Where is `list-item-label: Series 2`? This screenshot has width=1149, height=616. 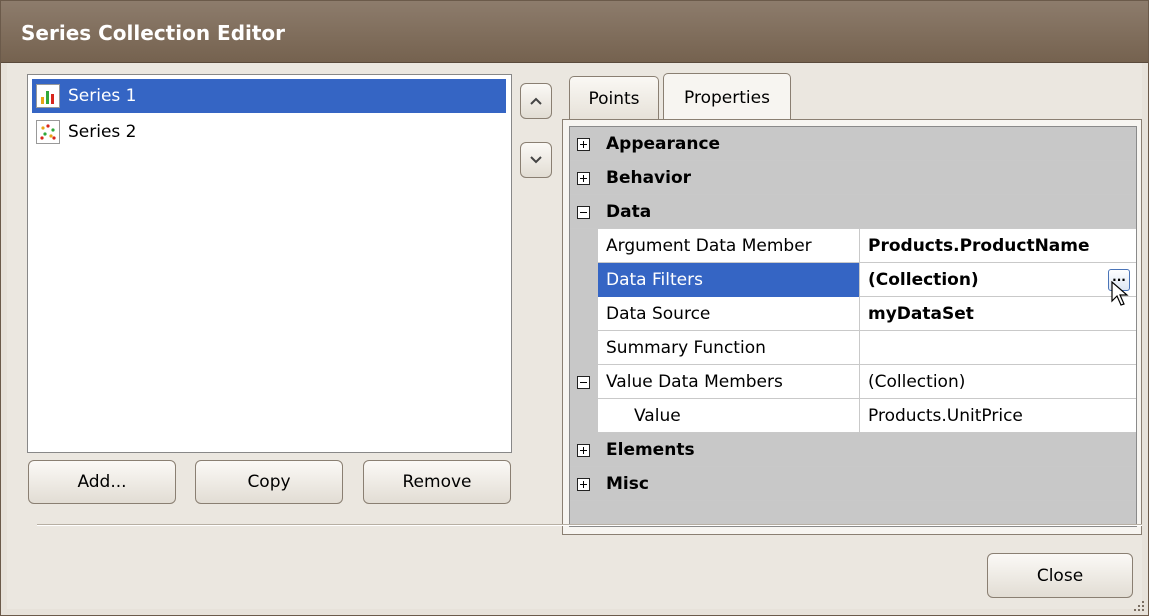
list-item-label: Series 2 is located at coordinates (102, 132).